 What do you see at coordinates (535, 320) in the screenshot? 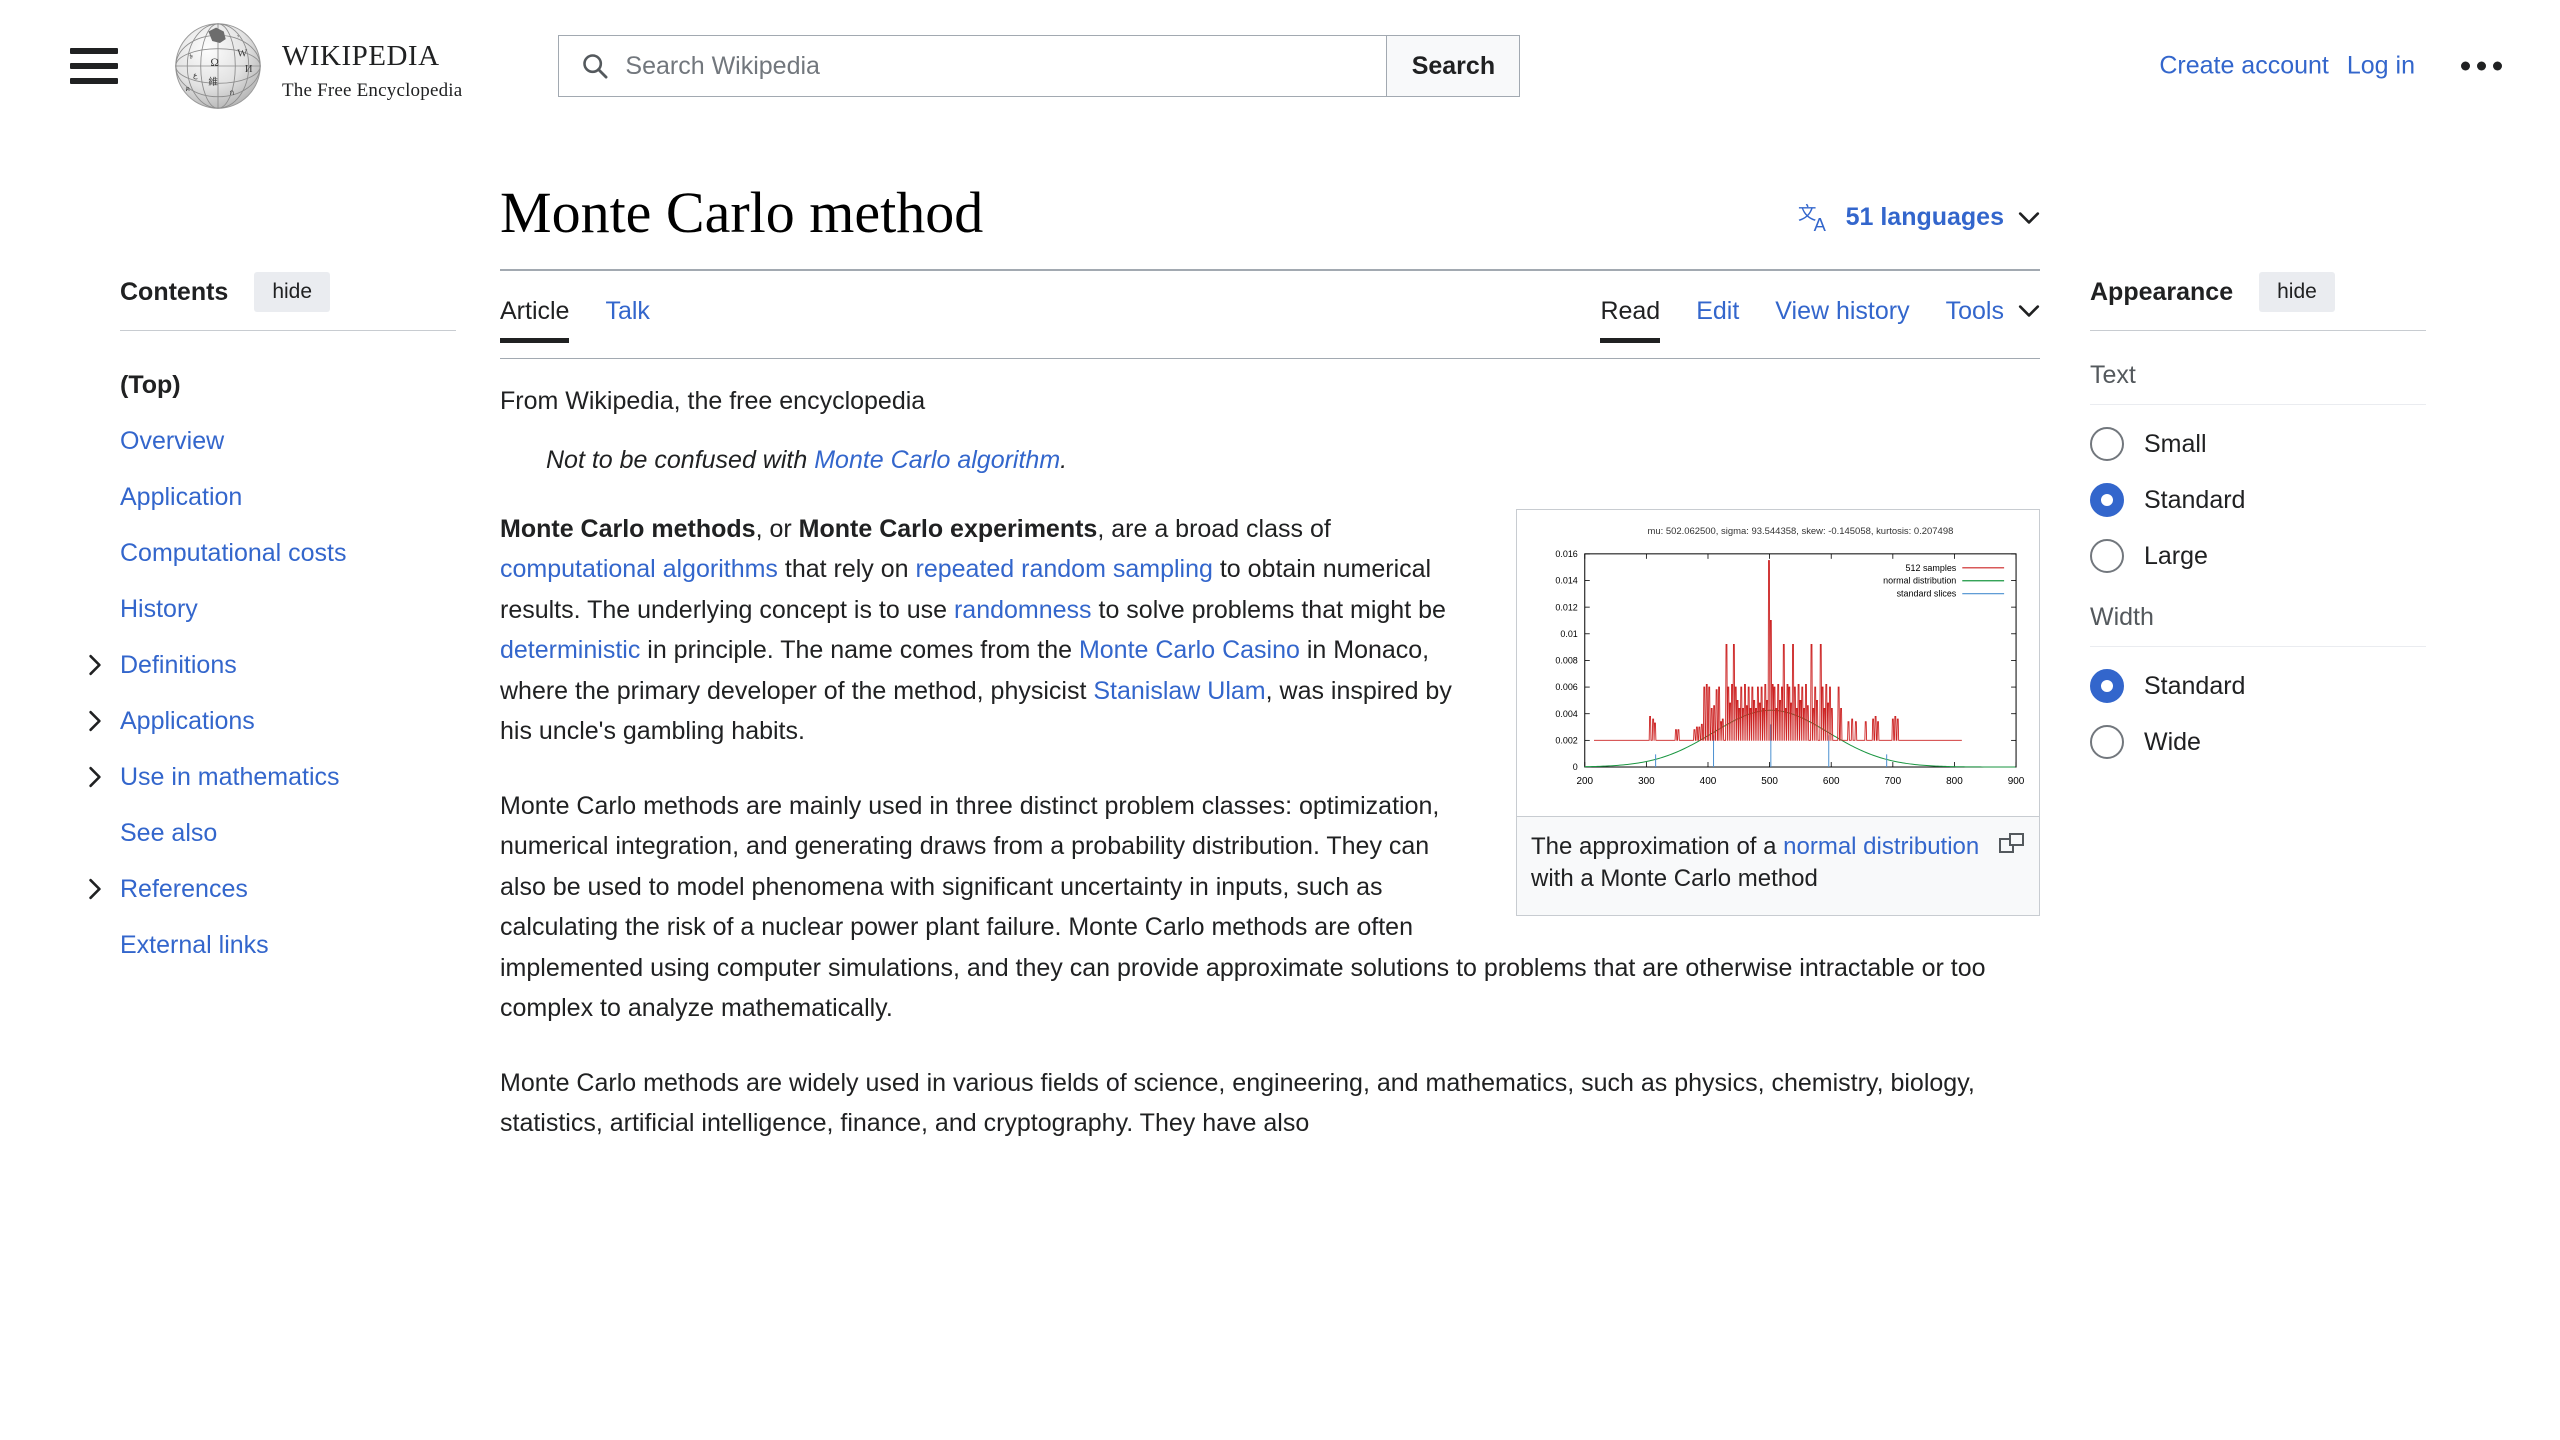
I see `tab-article: Article` at bounding box center [535, 320].